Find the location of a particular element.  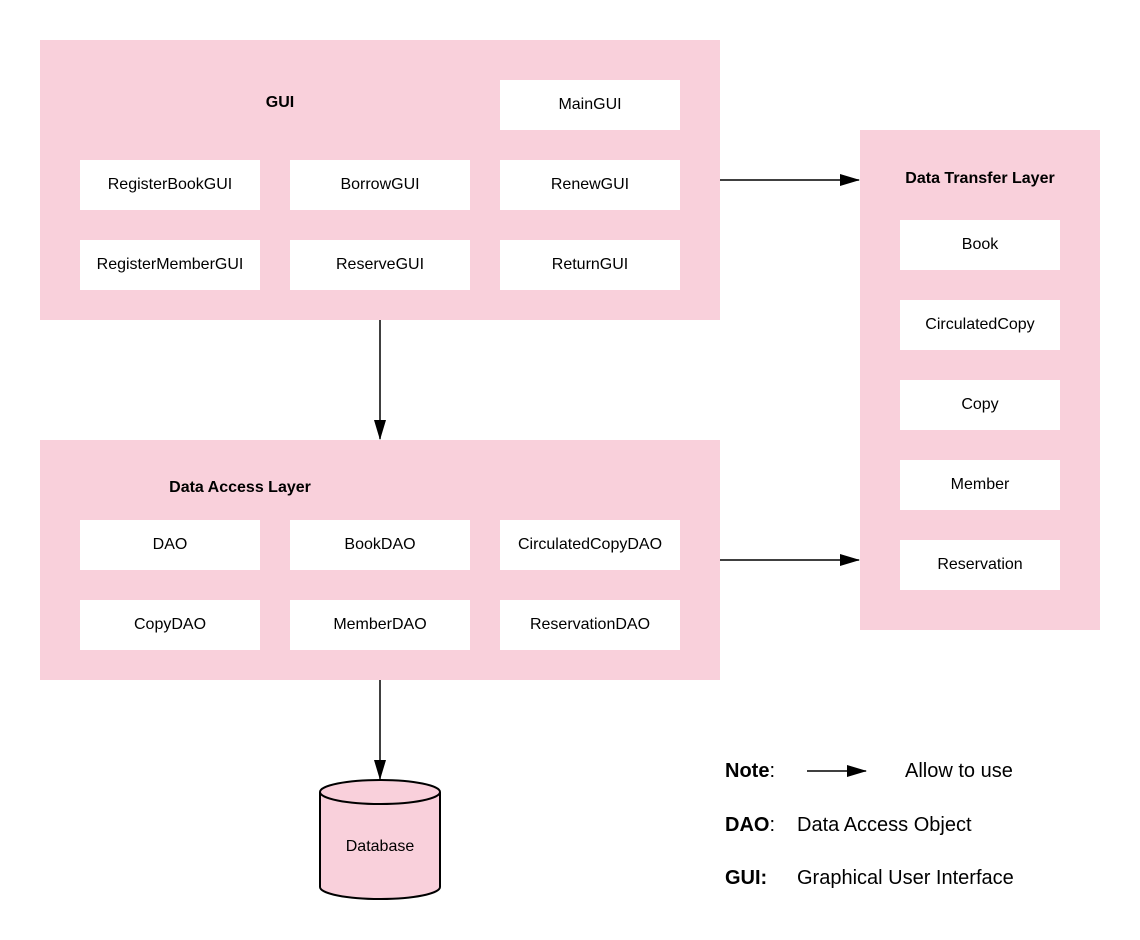

database-label: Database is located at coordinates (380, 846).